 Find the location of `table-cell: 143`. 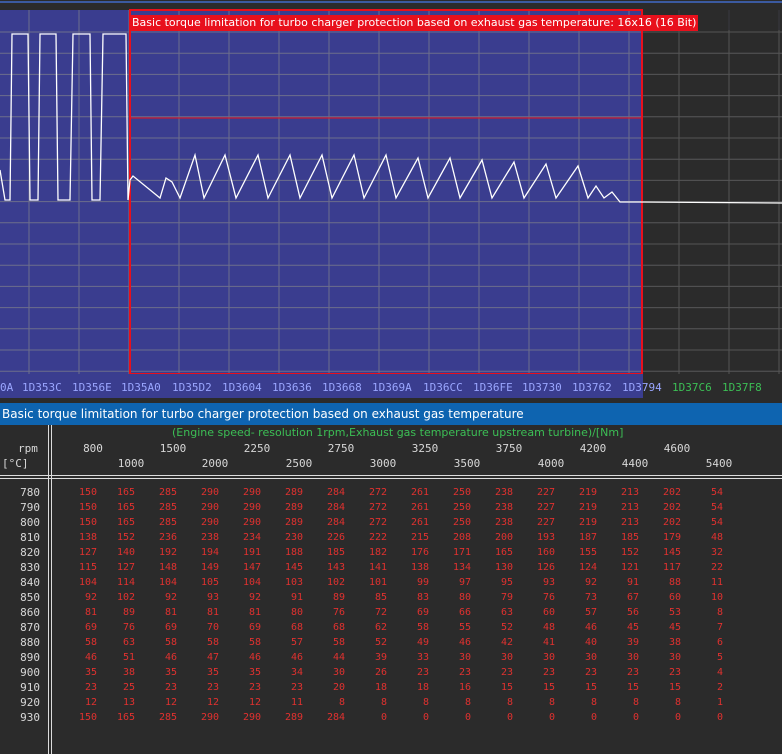

table-cell: 143 is located at coordinates (325, 567).